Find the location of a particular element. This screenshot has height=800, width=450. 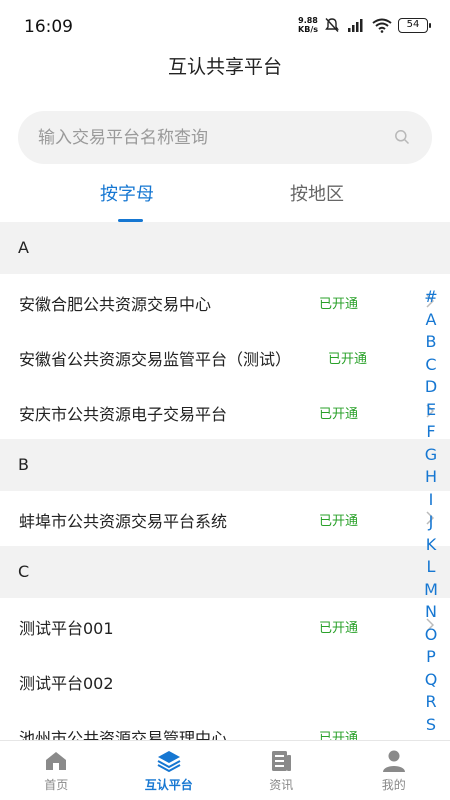

tab-bar: 按字母 按地区 is located at coordinates (225, 198).